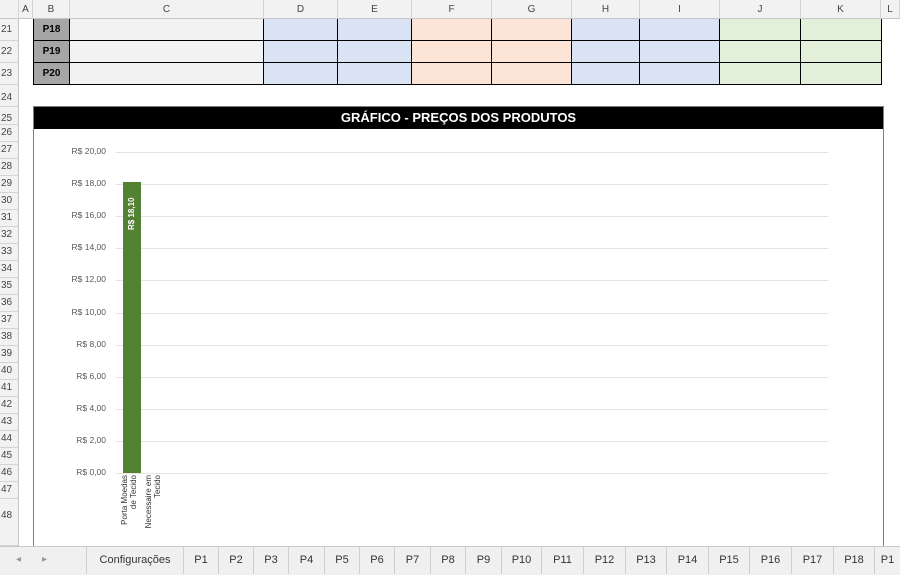 The height and width of the screenshot is (575, 900). I want to click on column-header-k: K, so click(841, 9).